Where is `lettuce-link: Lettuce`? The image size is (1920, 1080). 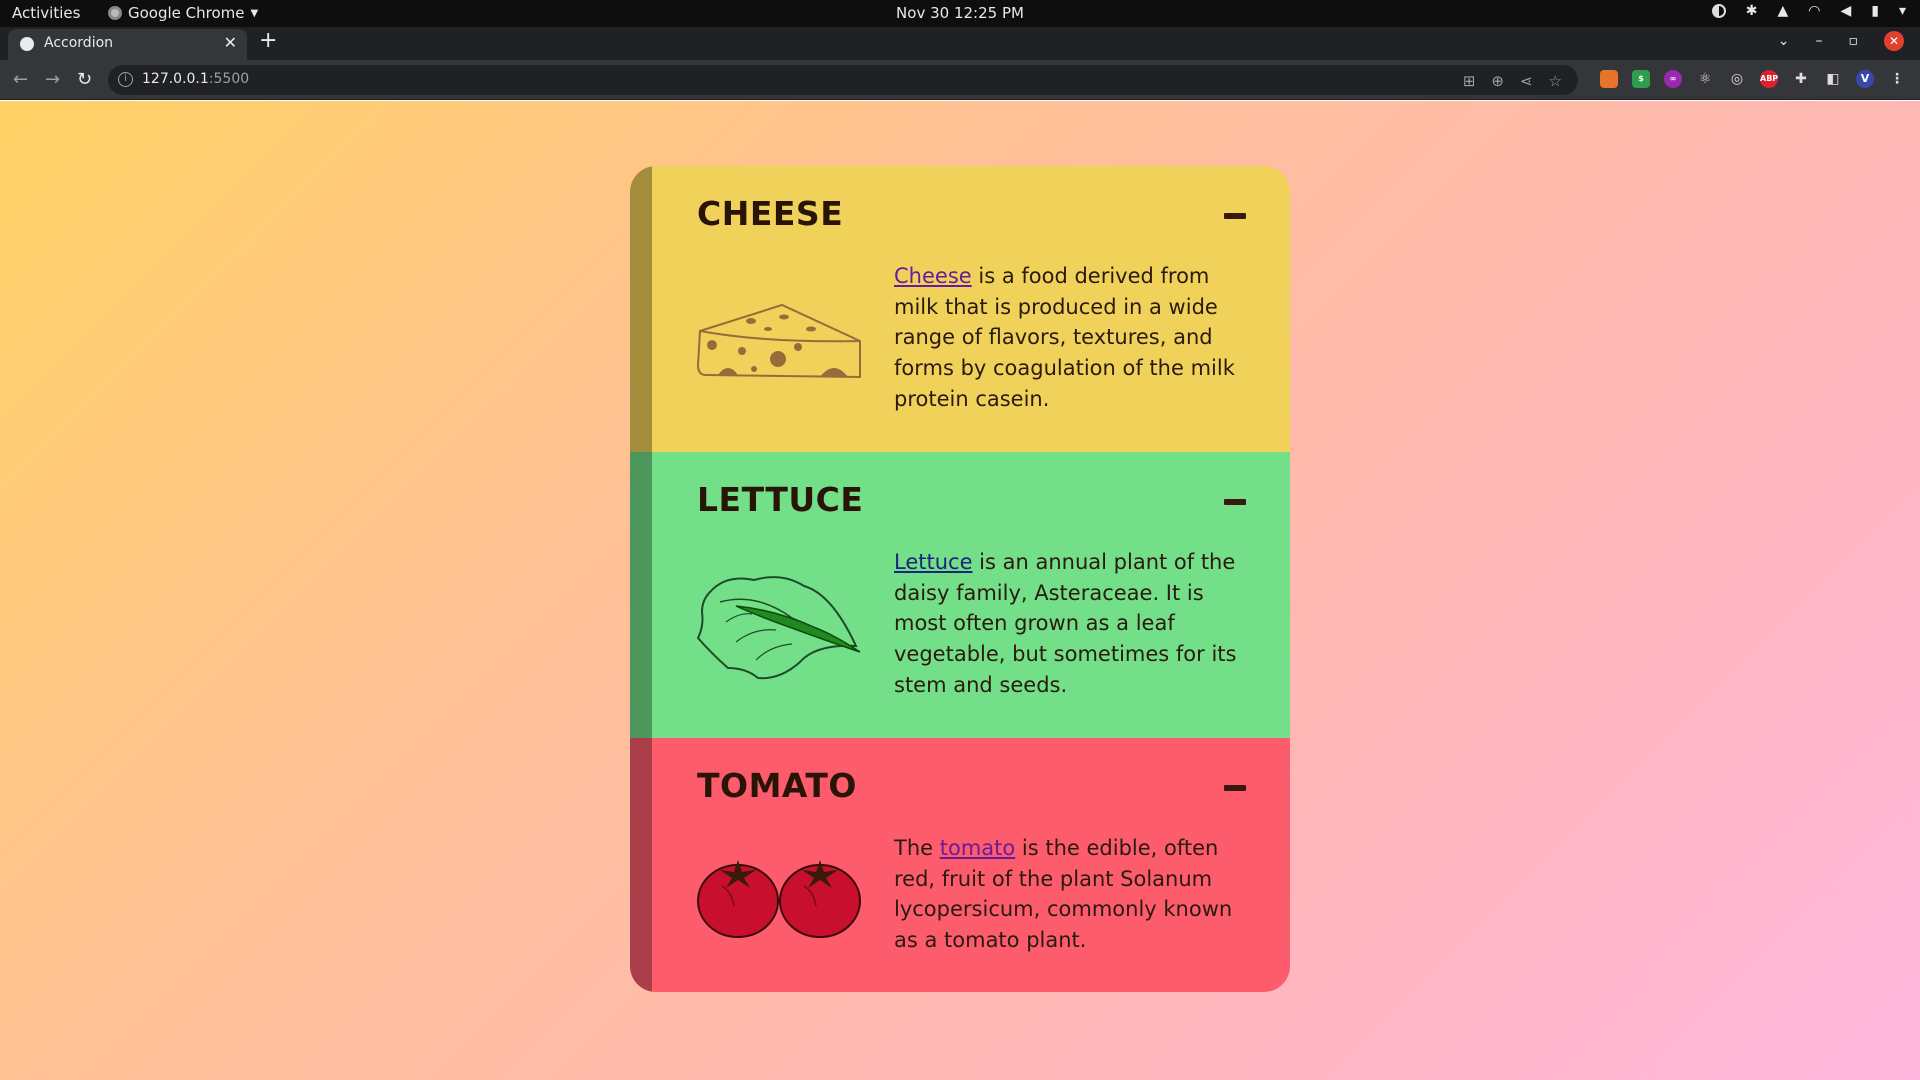 lettuce-link: Lettuce is located at coordinates (933, 562).